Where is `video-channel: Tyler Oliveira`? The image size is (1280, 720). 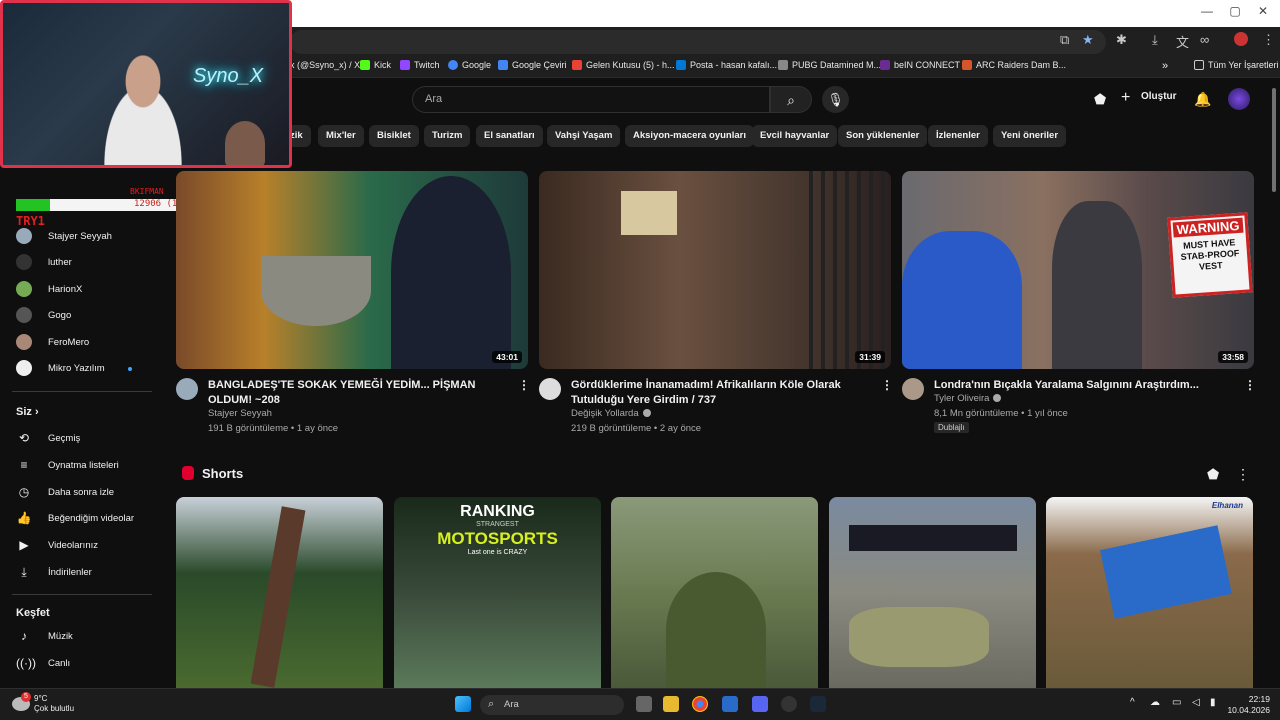
video-channel: Tyler Oliveira is located at coordinates (968, 398).